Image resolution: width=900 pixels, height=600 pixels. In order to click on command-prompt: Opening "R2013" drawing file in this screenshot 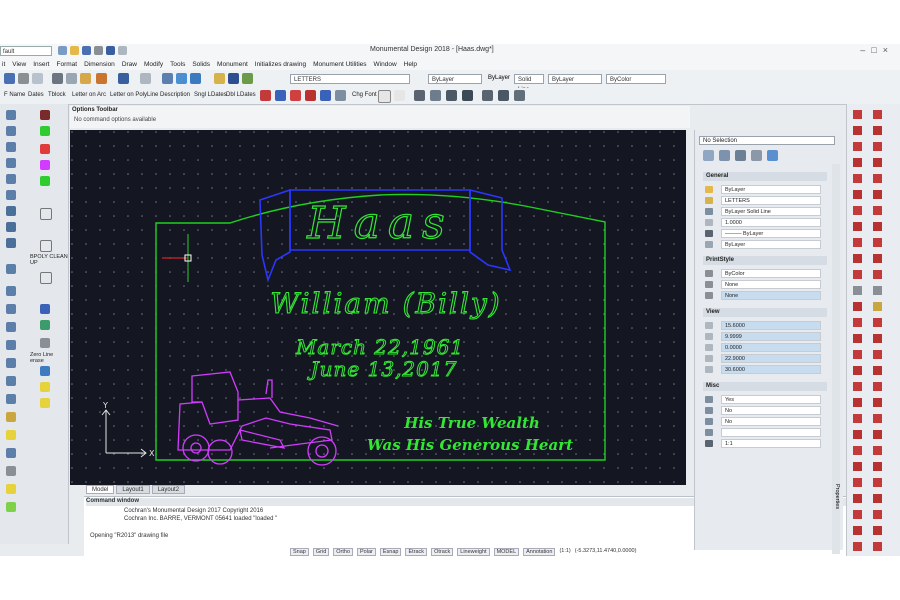, I will do `click(129, 536)`.